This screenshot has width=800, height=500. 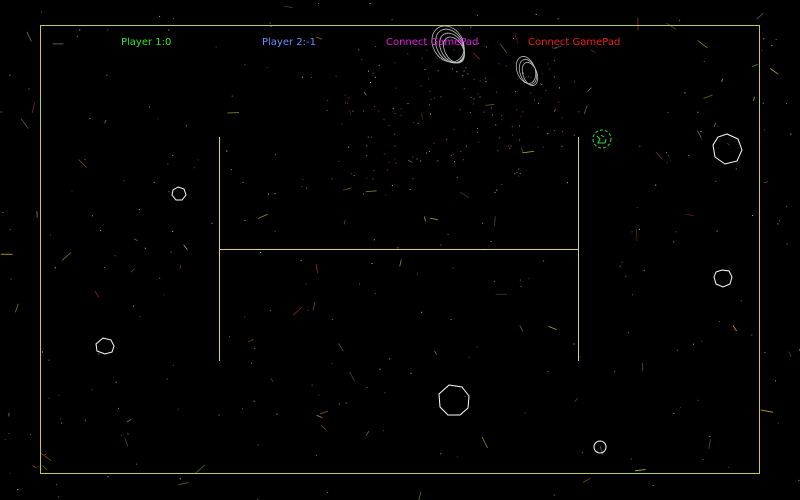 I want to click on player-2-score: Player 2:-1, so click(x=289, y=42).